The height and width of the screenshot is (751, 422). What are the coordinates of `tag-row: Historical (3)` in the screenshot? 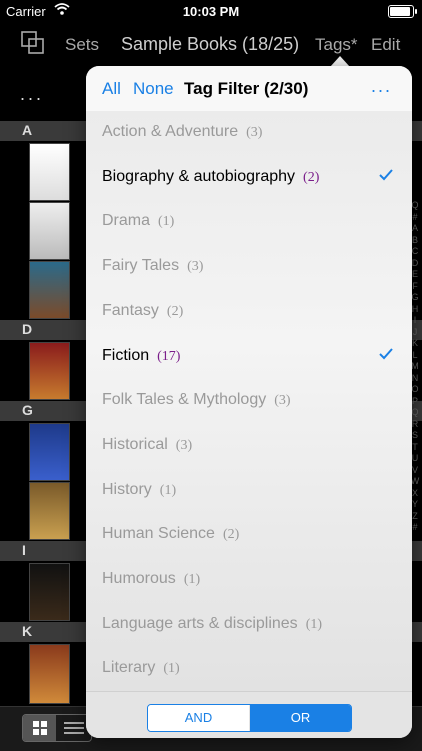 It's located at (249, 446).